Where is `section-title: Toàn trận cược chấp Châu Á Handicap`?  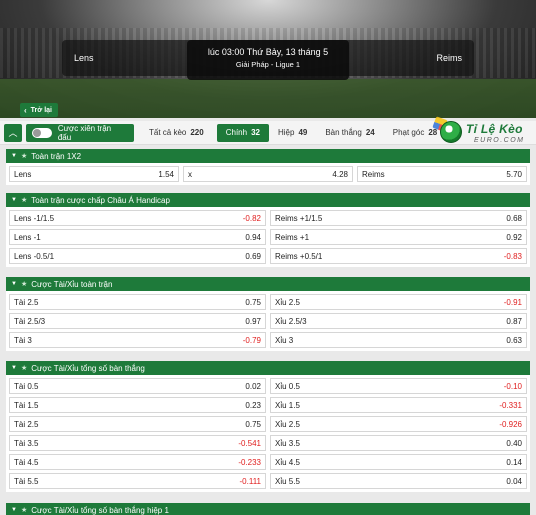
section-title: Toàn trận cược chấp Châu Á Handicap is located at coordinates (100, 200).